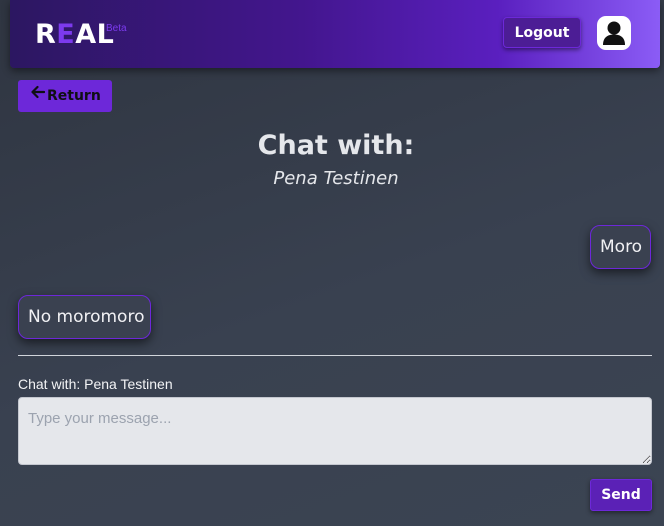  I want to click on message-input, so click(335, 431).